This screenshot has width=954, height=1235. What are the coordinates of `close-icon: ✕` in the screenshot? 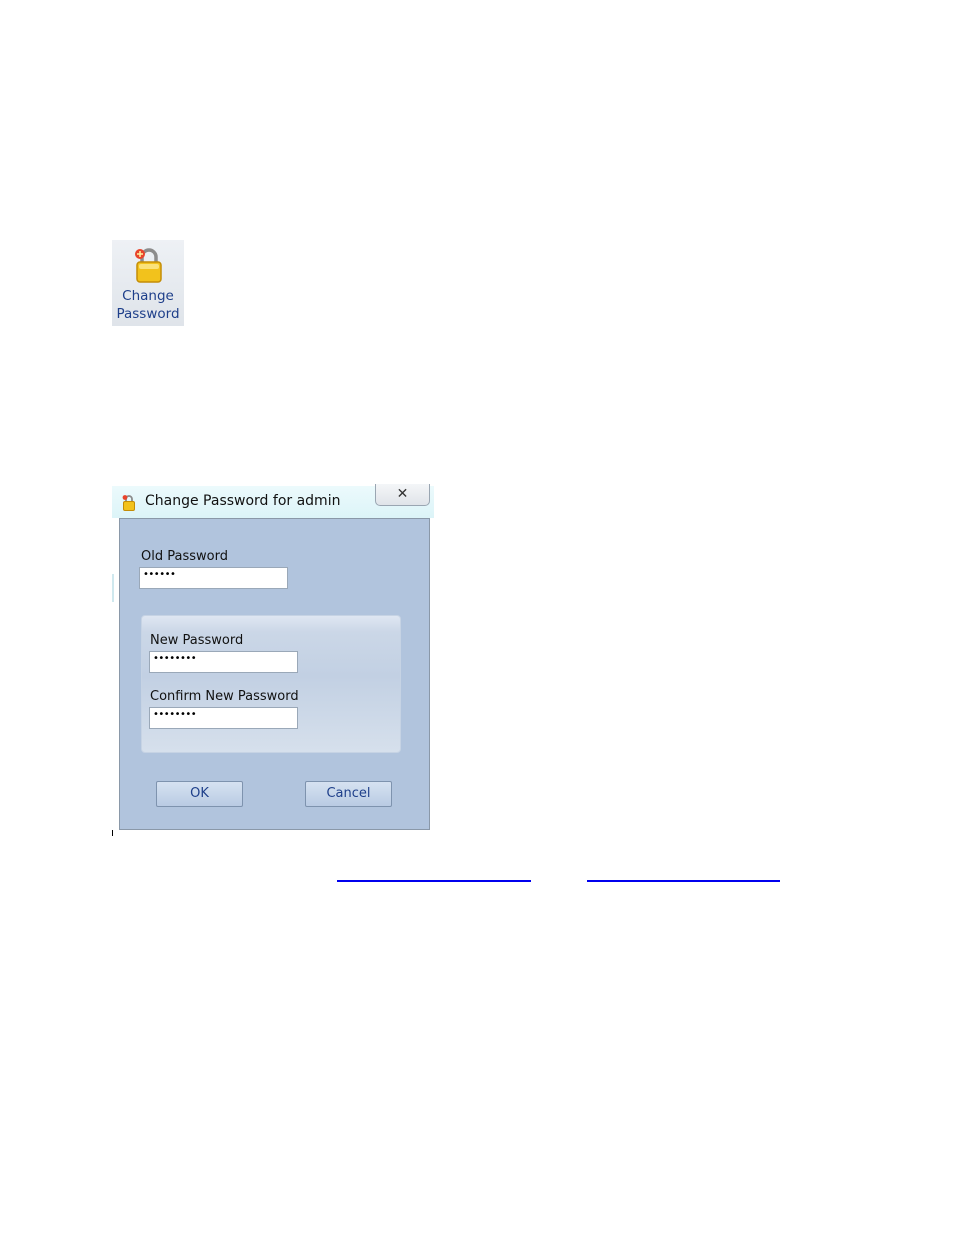 It's located at (402, 494).